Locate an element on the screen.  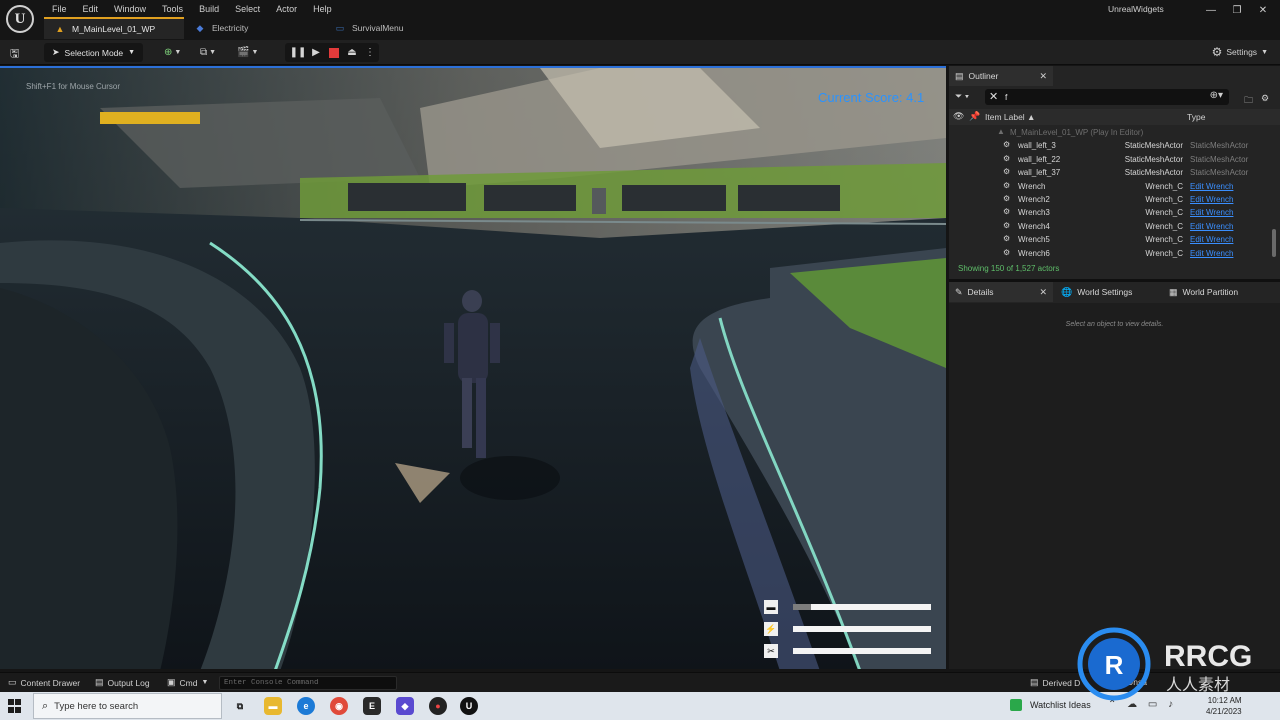
derived-data-button: ▤ Derived D is located at coordinates (1055, 682).